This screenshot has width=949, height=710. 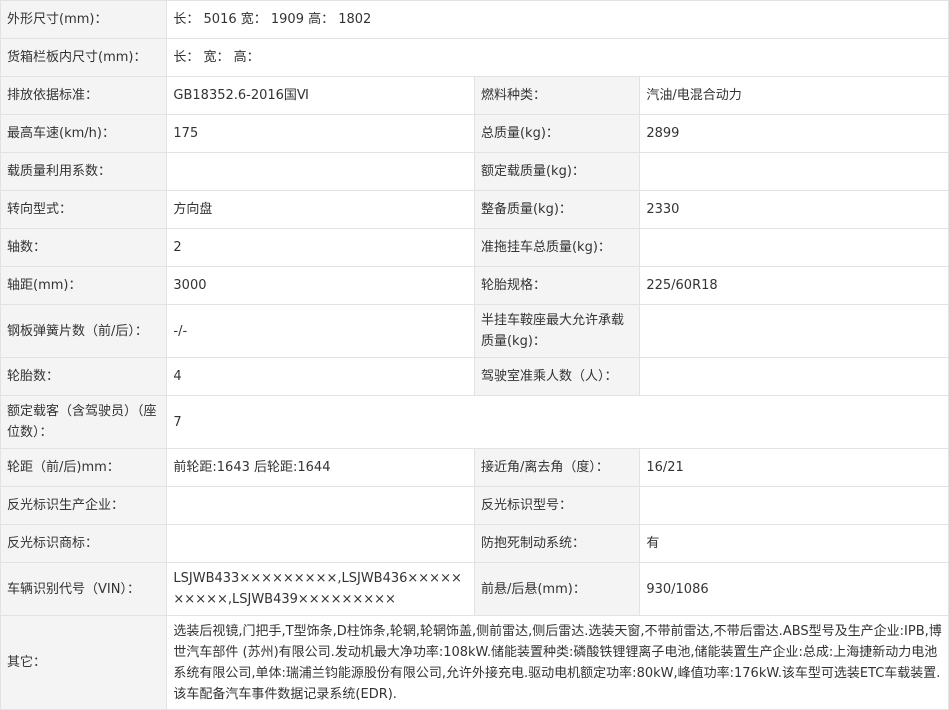 What do you see at coordinates (84, 467) in the screenshot?
I see `track-label: 轮距（前/后)mm：` at bounding box center [84, 467].